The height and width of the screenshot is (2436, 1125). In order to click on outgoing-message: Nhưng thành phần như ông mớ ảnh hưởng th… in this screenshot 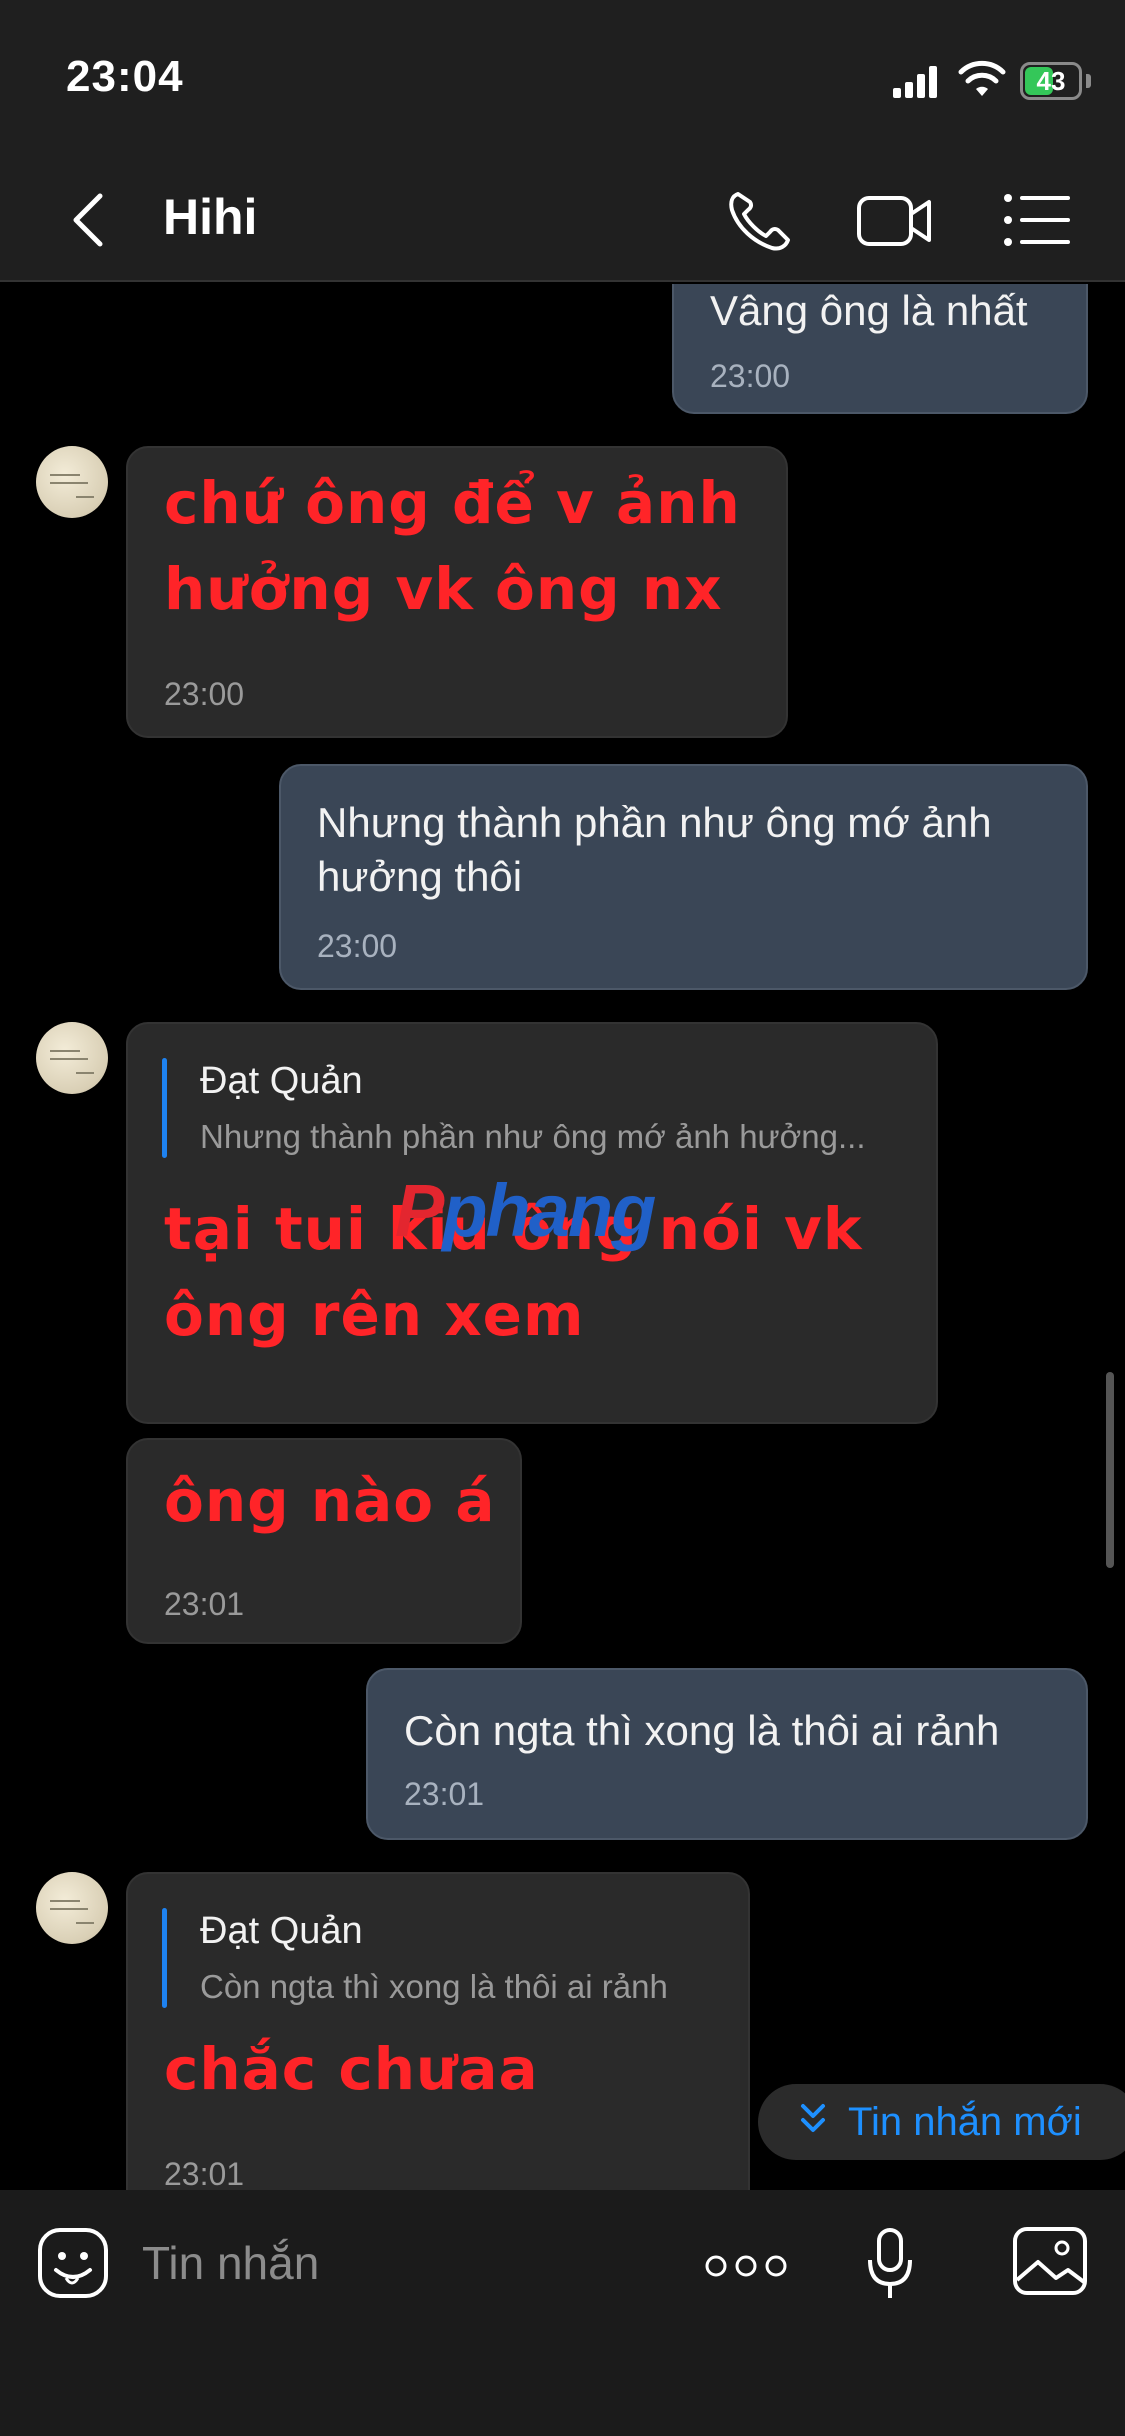, I will do `click(683, 877)`.